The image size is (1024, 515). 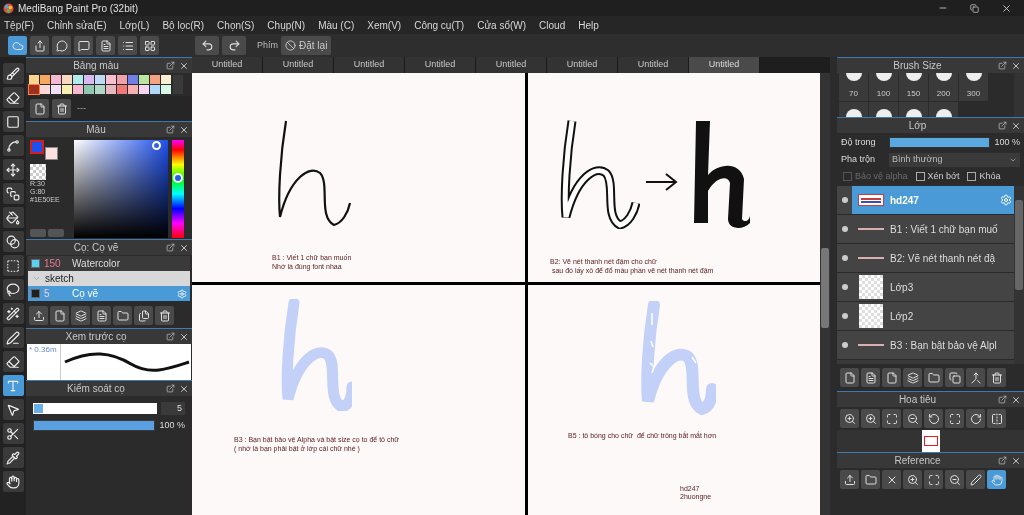 I want to click on layer-option-checkbox: Khóa, so click(x=984, y=176).